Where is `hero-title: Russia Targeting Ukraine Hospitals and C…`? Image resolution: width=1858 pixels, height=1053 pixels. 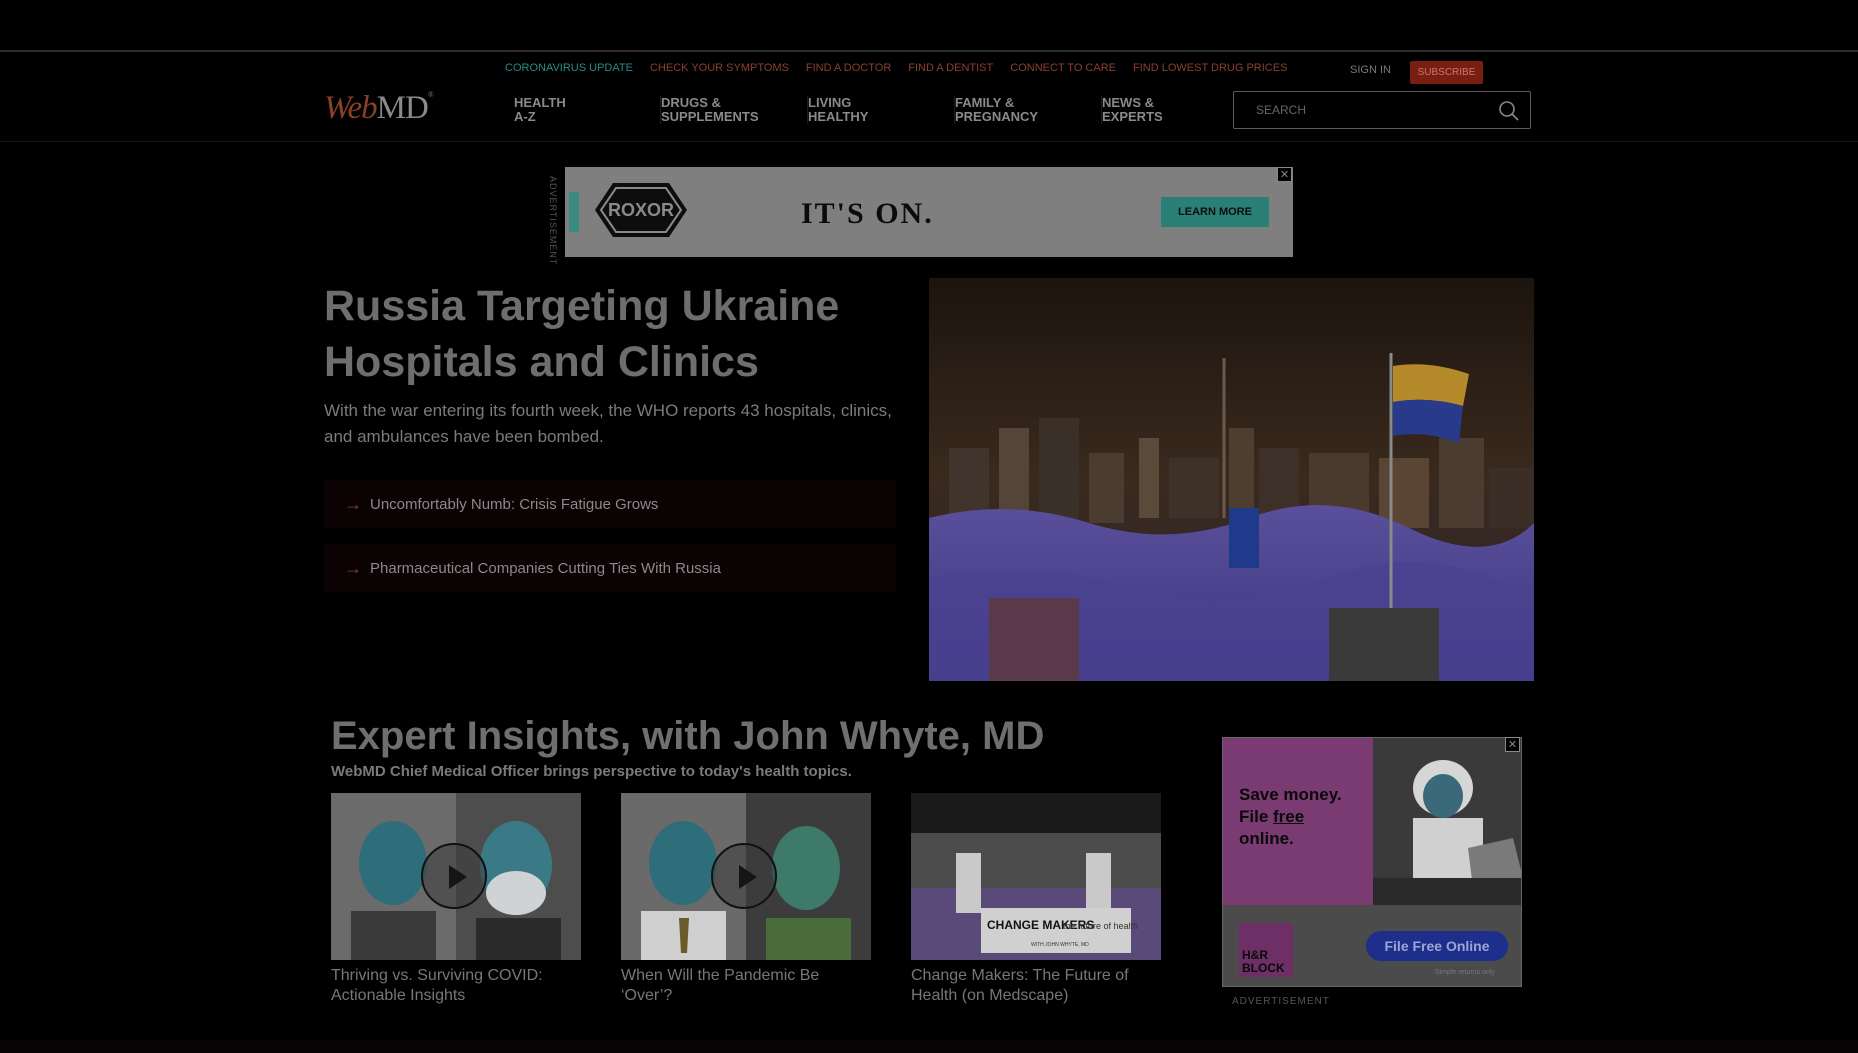
hero-title: Russia Targeting Ukraine Hospitals and C… is located at coordinates (604, 334).